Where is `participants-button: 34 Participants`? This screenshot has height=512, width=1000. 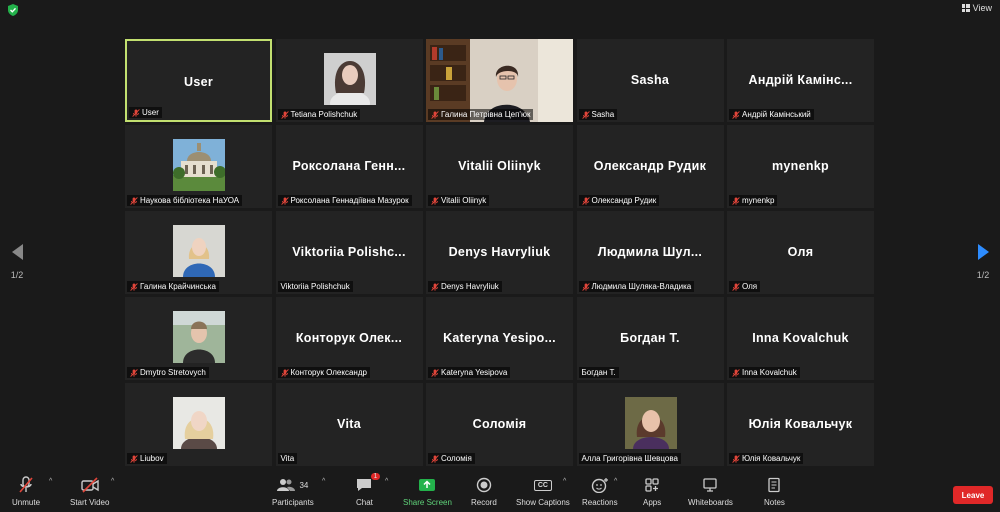
participants-button: 34 Participants is located at coordinates (293, 491).